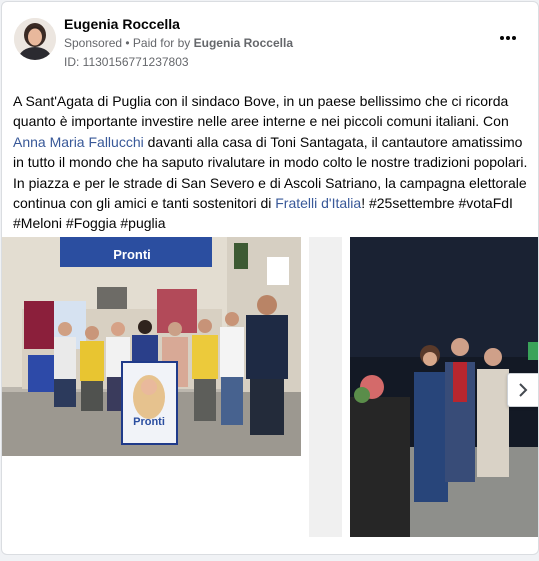  Describe the element at coordinates (163, 43) in the screenshot. I see `paid-for-prefix: Paid for by` at that location.